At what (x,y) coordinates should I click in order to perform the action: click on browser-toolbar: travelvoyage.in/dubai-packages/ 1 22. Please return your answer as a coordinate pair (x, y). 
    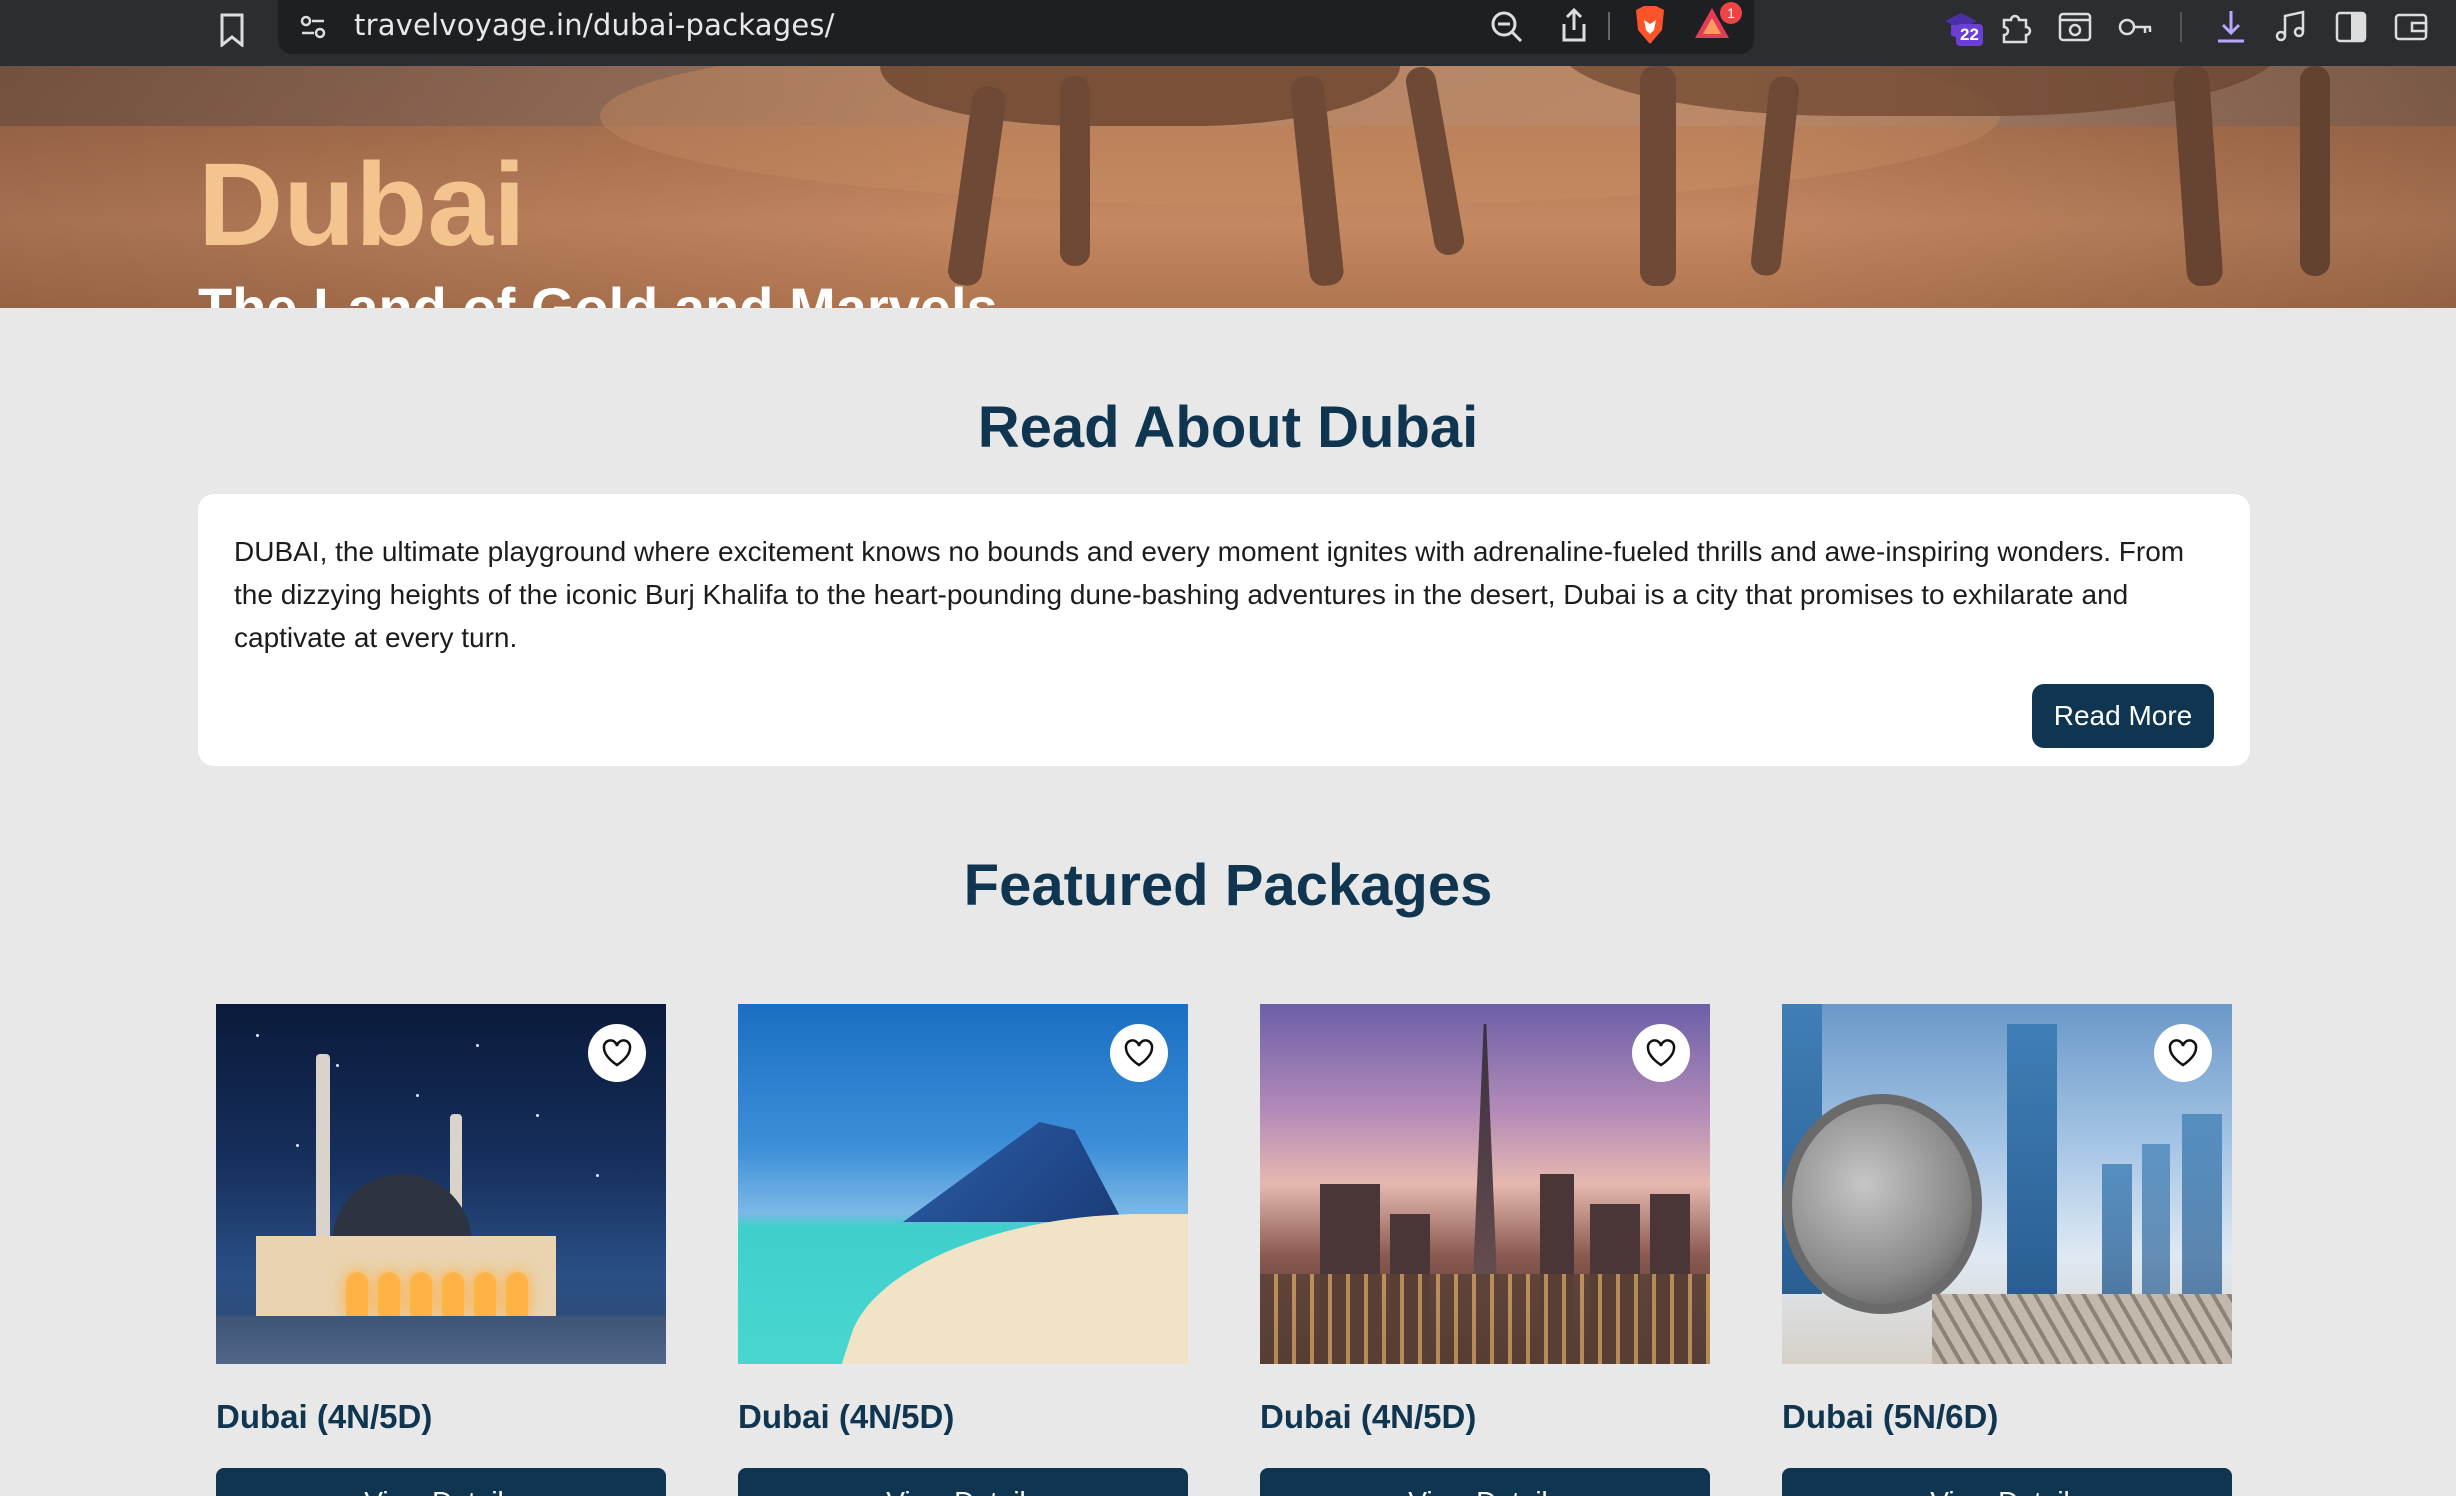
    Looking at the image, I should click on (1228, 33).